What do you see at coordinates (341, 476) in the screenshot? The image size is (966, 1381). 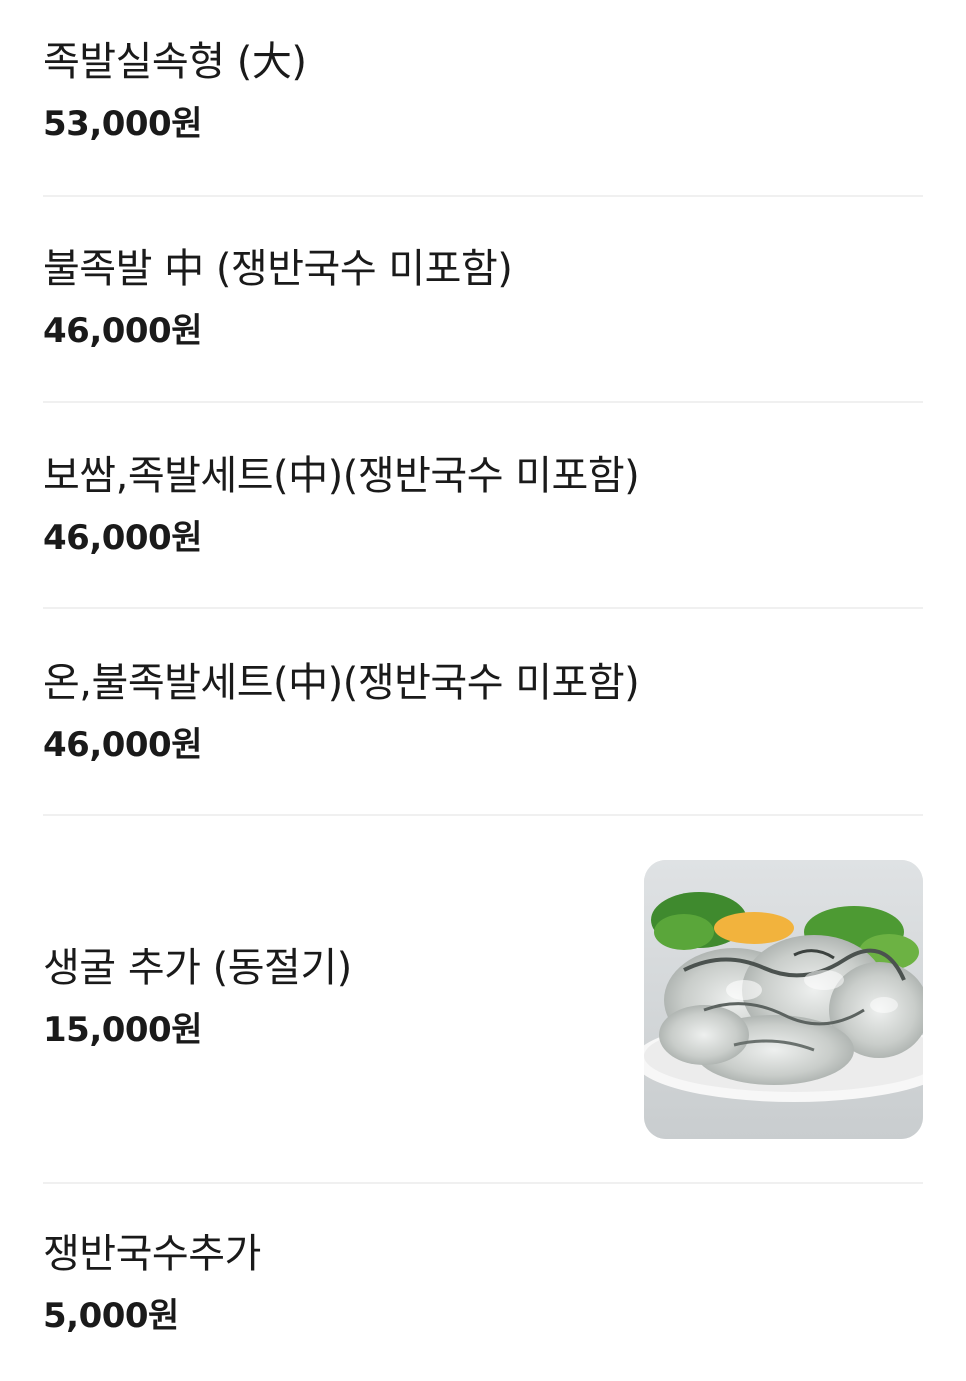 I see `menu-item-name: 보쌈,족발세트(中)(쟁반국수 미포함)` at bounding box center [341, 476].